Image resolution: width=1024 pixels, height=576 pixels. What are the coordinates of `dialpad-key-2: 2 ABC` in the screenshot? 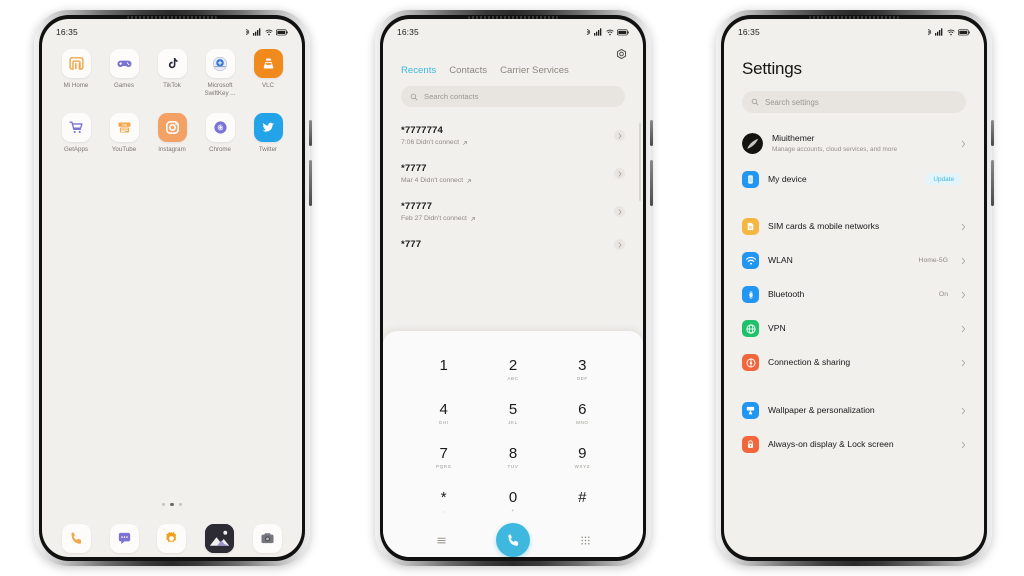 It's located at (512, 370).